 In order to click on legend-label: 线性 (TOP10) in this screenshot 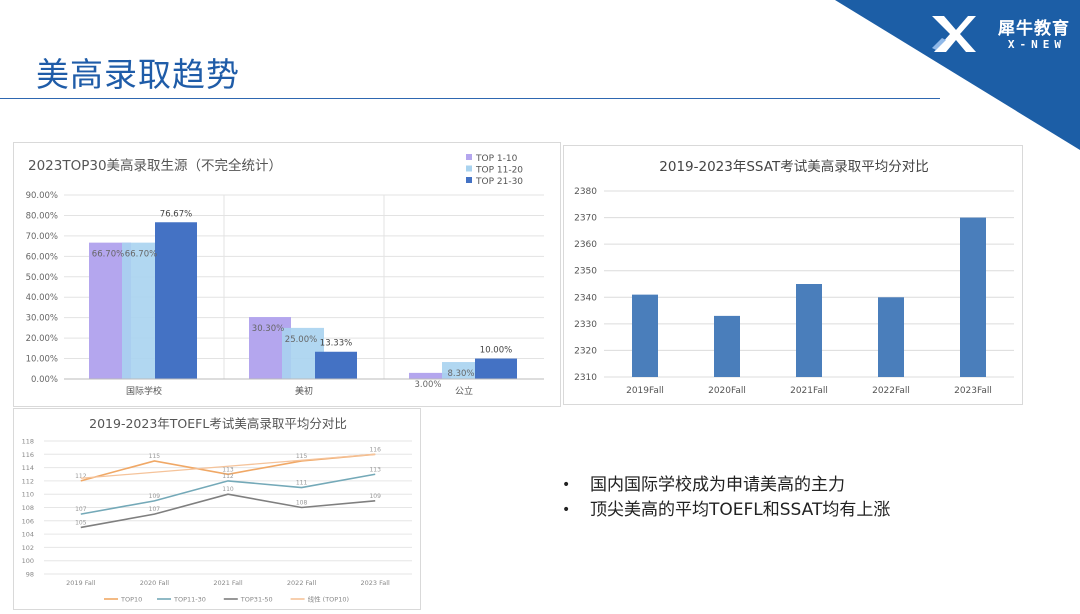, I will do `click(328, 599)`.